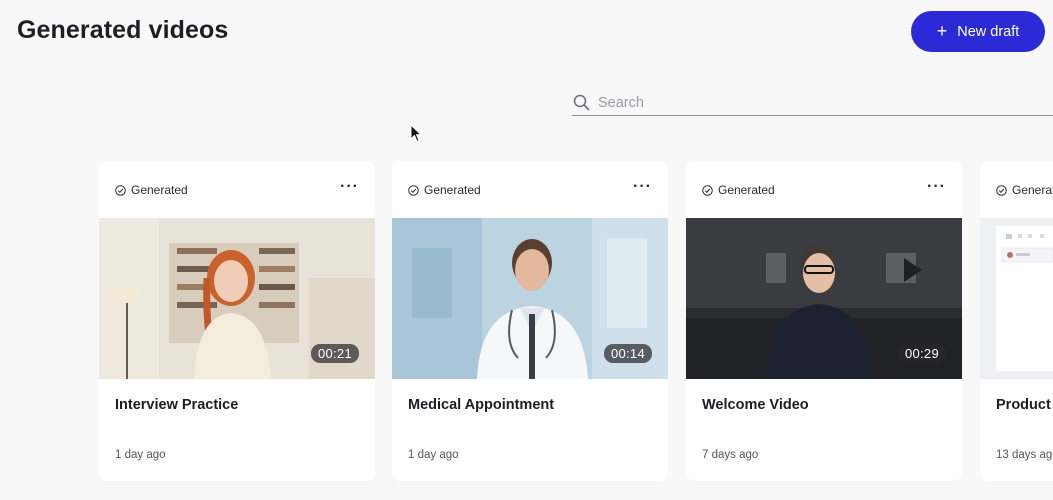 This screenshot has width=1053, height=500. I want to click on plus-icon: +, so click(942, 30).